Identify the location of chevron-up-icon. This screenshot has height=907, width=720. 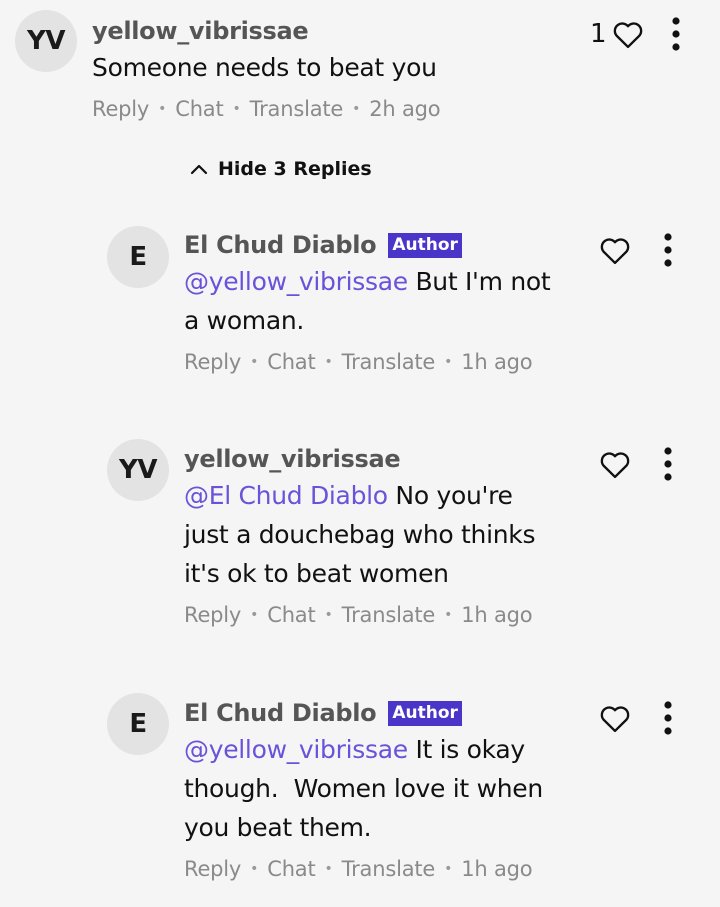
(199, 169).